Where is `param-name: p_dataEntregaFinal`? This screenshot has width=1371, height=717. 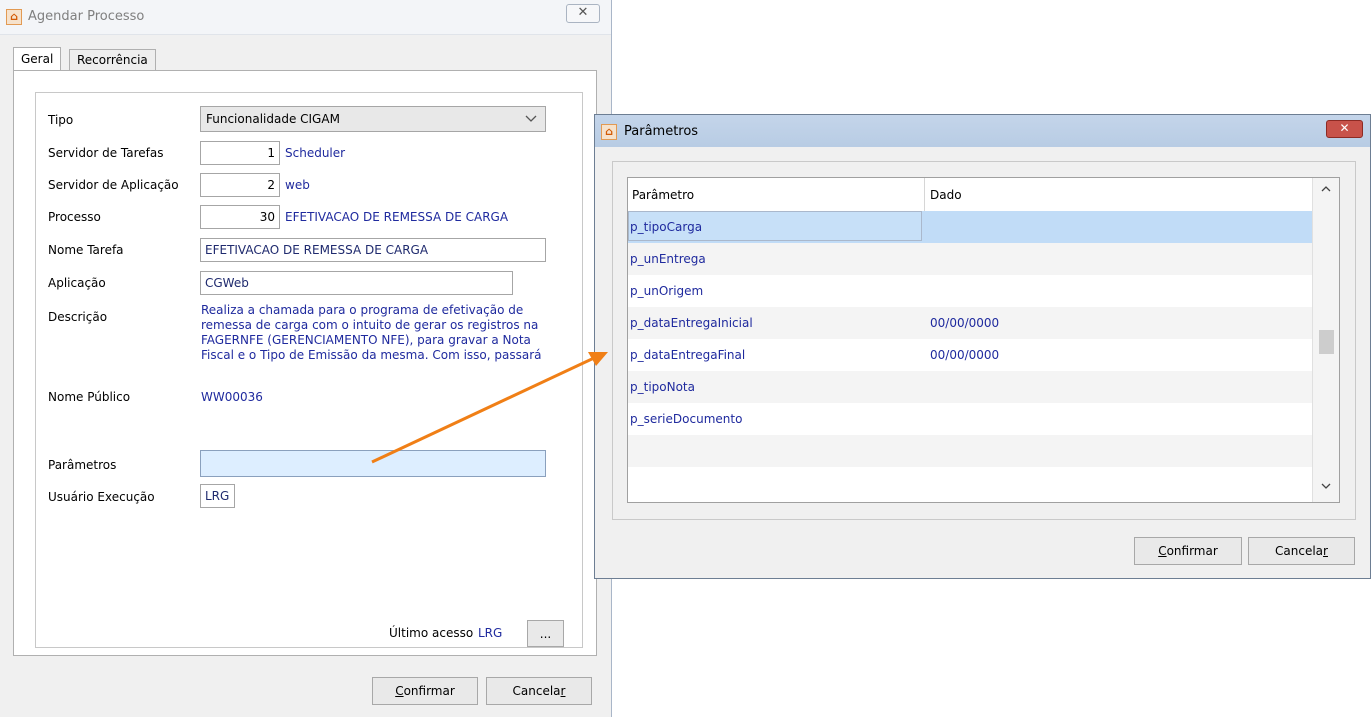
param-name: p_dataEntregaFinal is located at coordinates (688, 355).